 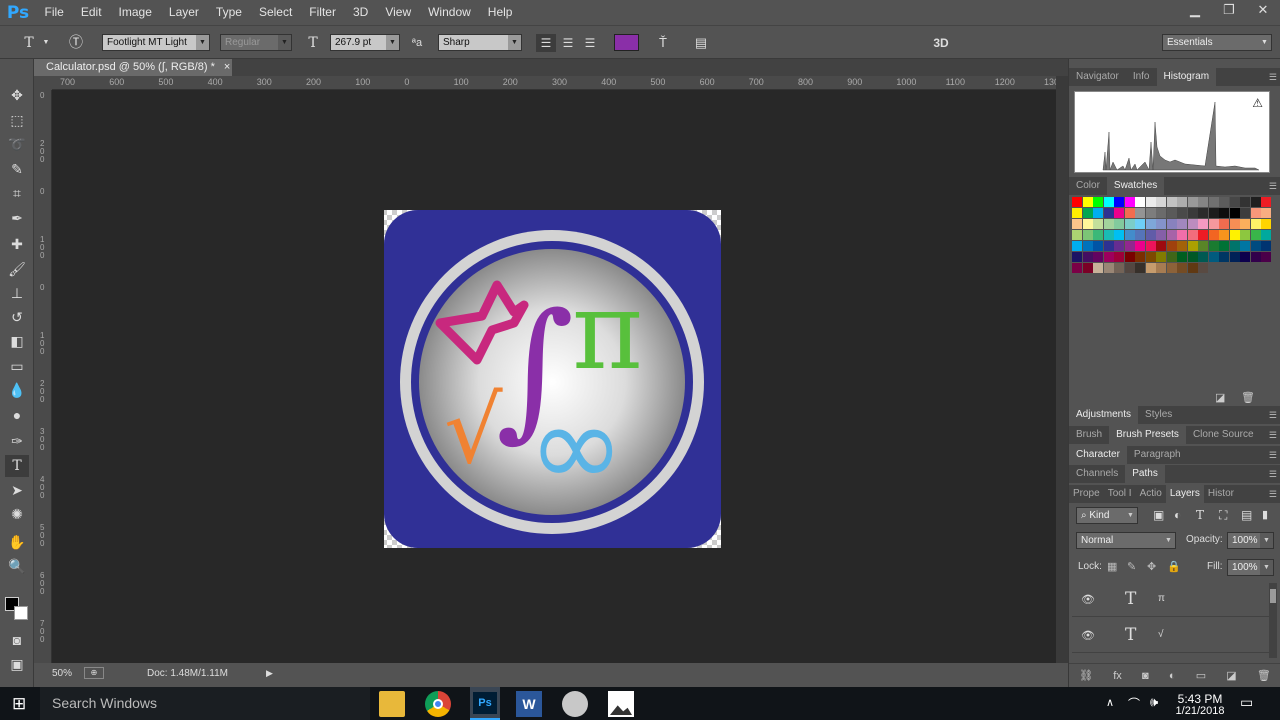 I want to click on align-center-icon: ☰, so click(x=568, y=43).